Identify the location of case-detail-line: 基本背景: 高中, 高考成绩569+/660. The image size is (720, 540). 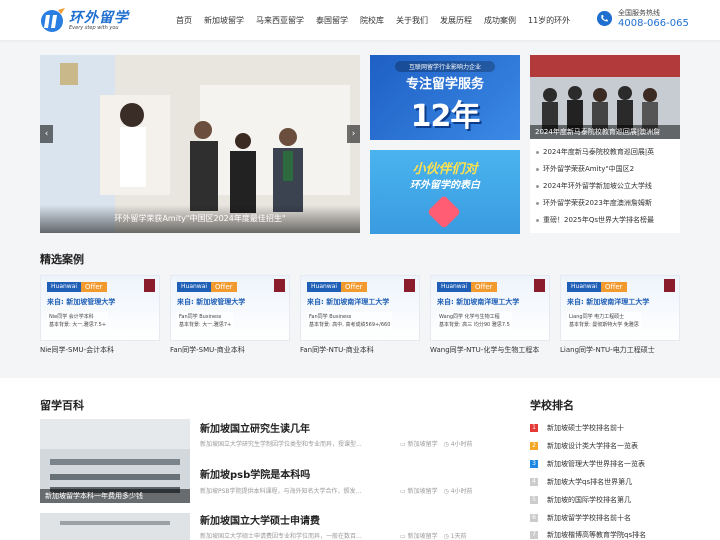
(350, 325).